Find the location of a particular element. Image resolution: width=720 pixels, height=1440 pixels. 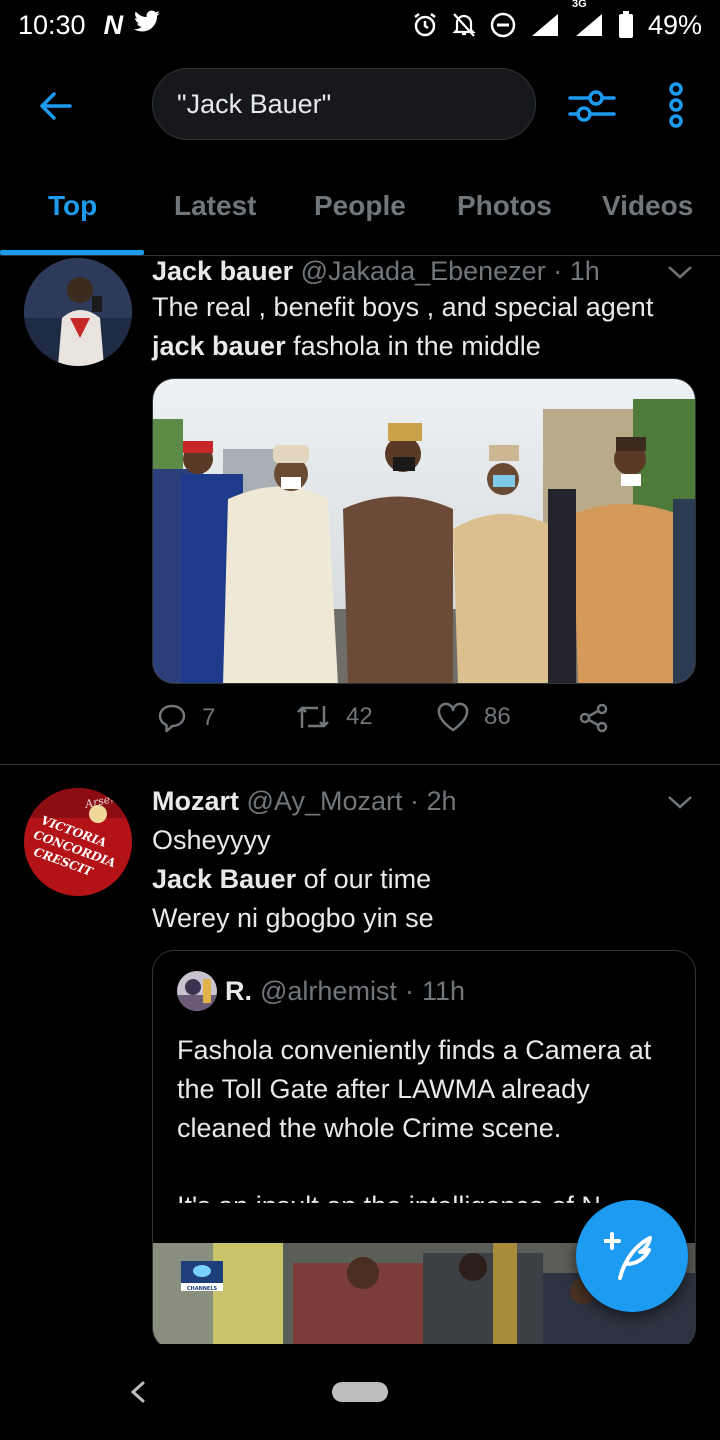

compose-feather-icon is located at coordinates (628, 1256).